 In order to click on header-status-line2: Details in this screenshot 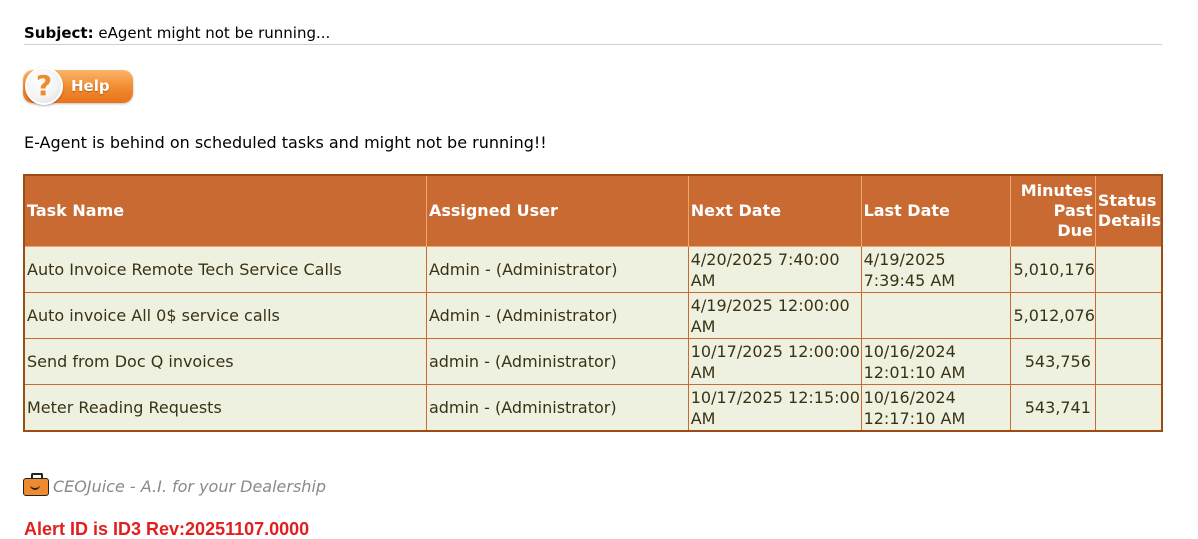, I will do `click(1129, 220)`.